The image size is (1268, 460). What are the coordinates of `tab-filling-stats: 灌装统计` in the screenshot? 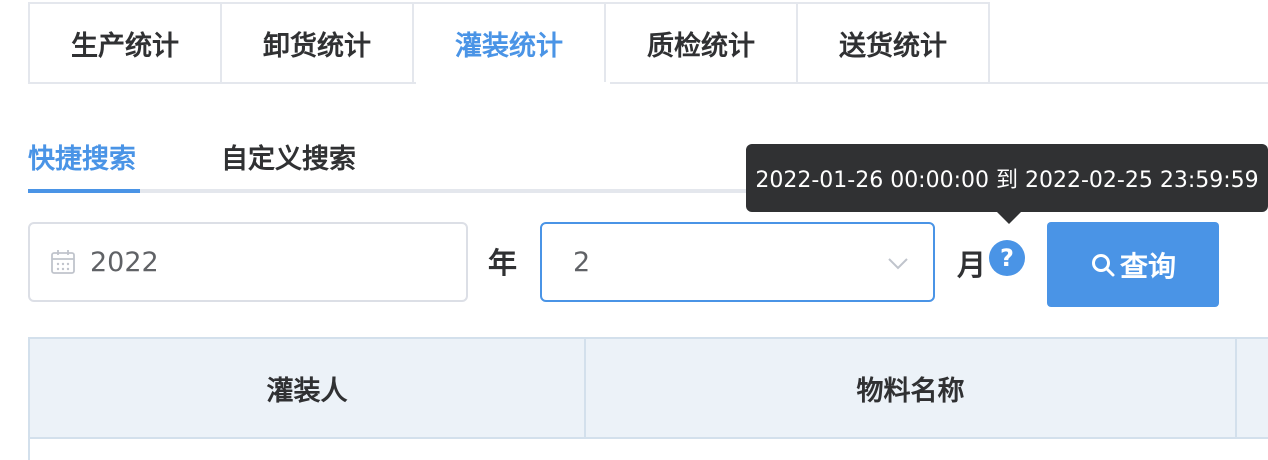 It's located at (509, 43).